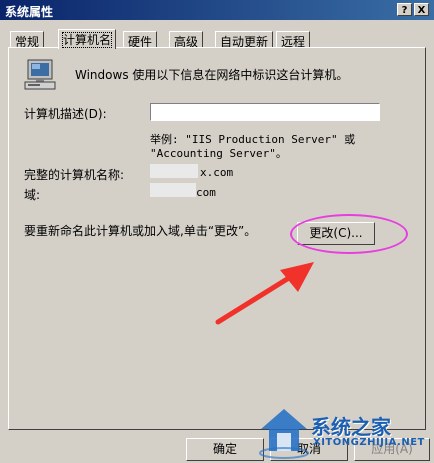 The width and height of the screenshot is (434, 463). What do you see at coordinates (265, 112) in the screenshot?
I see `computer-description-input` at bounding box center [265, 112].